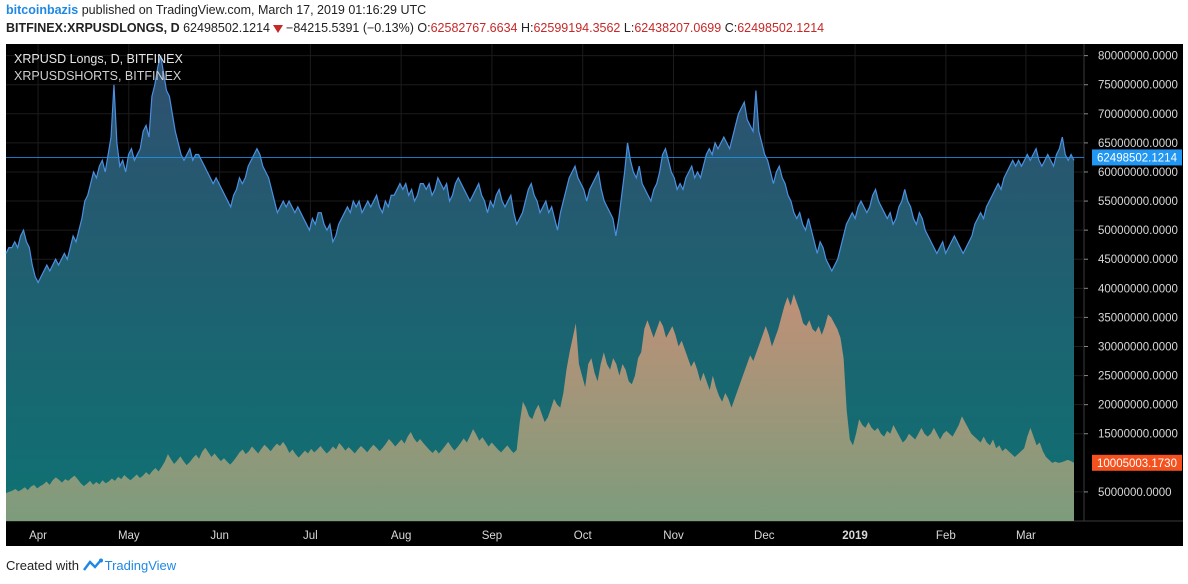 The image size is (1188, 584). Describe the element at coordinates (1026, 536) in the screenshot. I see `x-tick-label: Mar` at that location.